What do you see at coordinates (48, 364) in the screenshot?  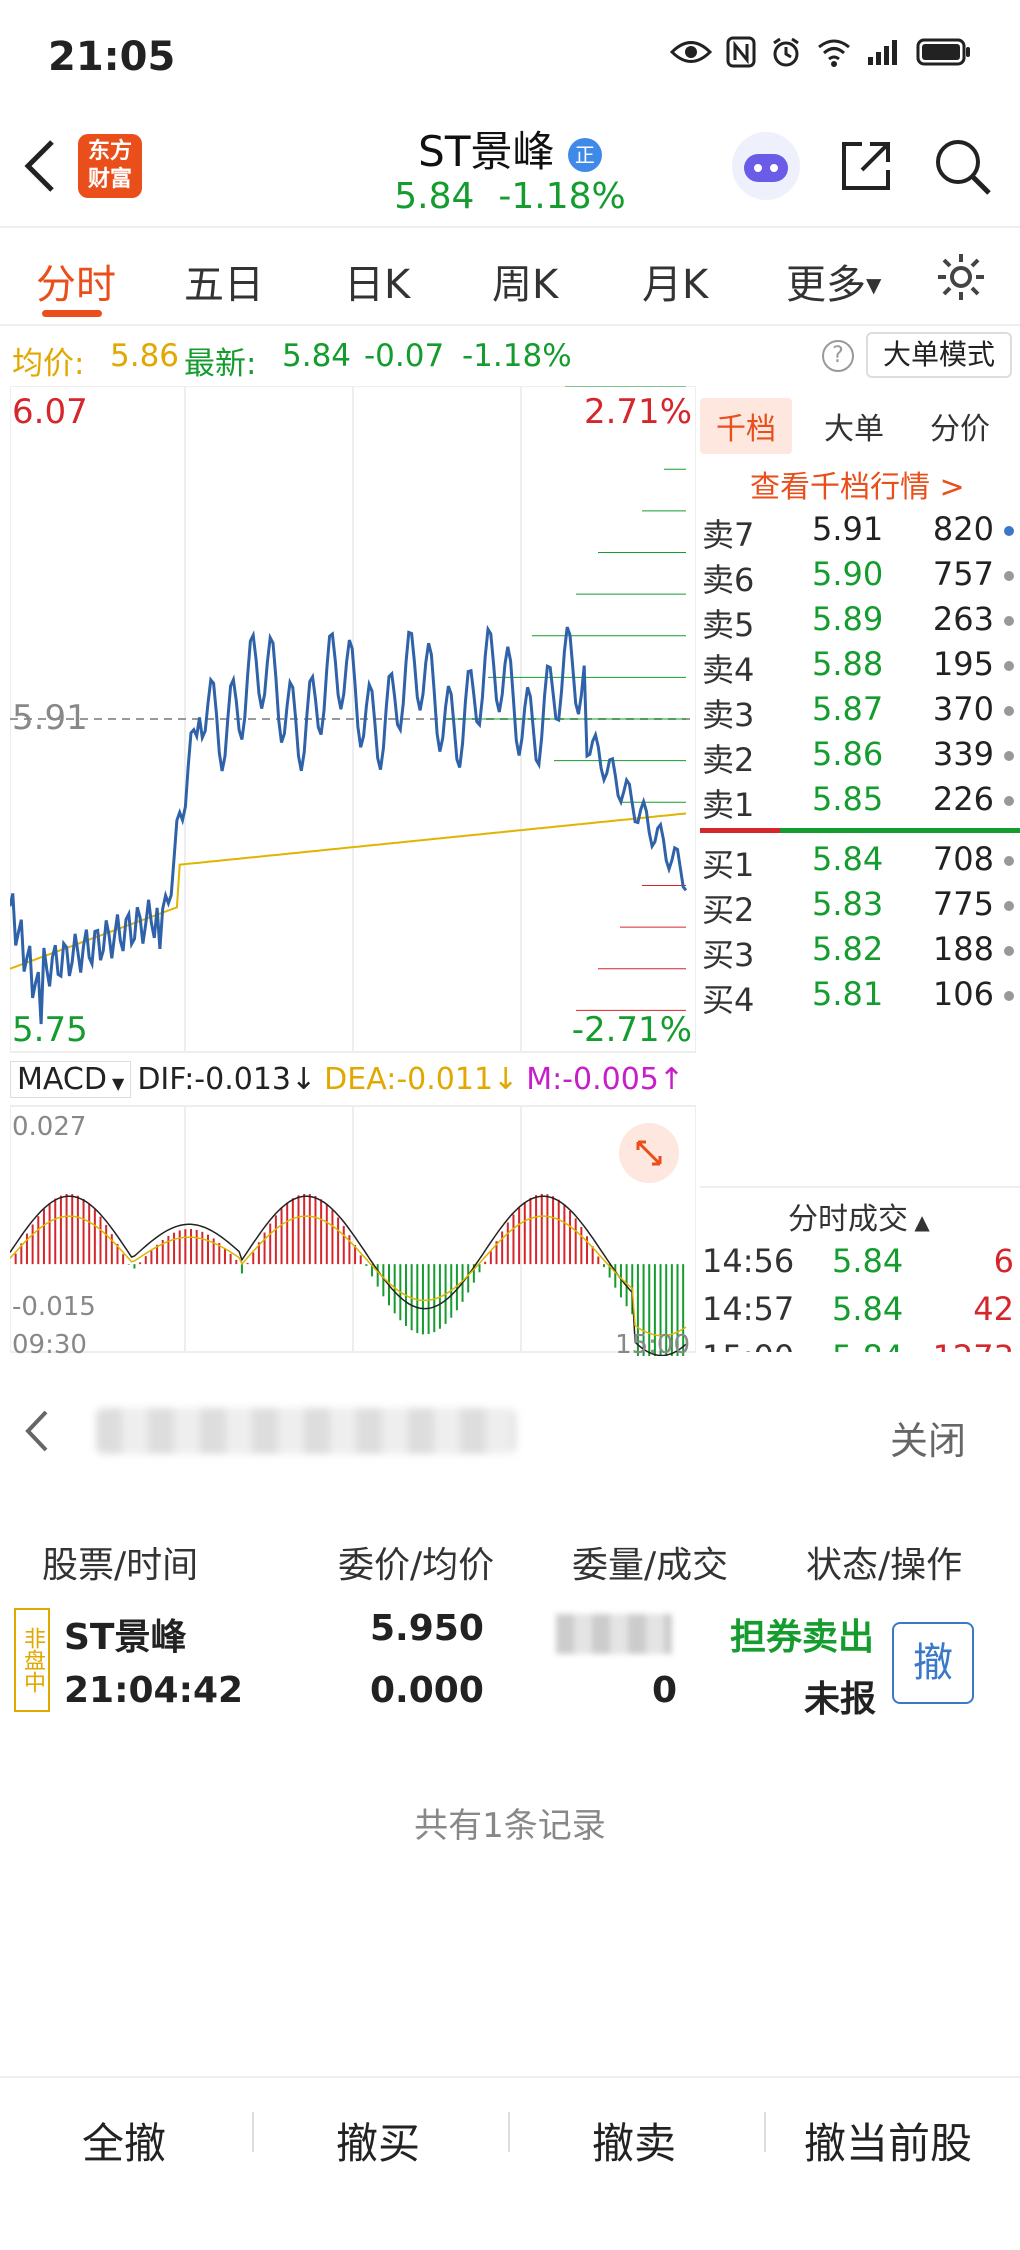 I see `avg-label: 均价:` at bounding box center [48, 364].